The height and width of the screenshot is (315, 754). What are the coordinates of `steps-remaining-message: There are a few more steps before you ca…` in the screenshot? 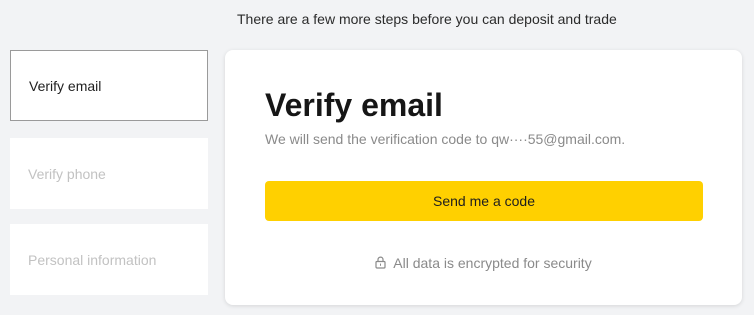 It's located at (427, 19).